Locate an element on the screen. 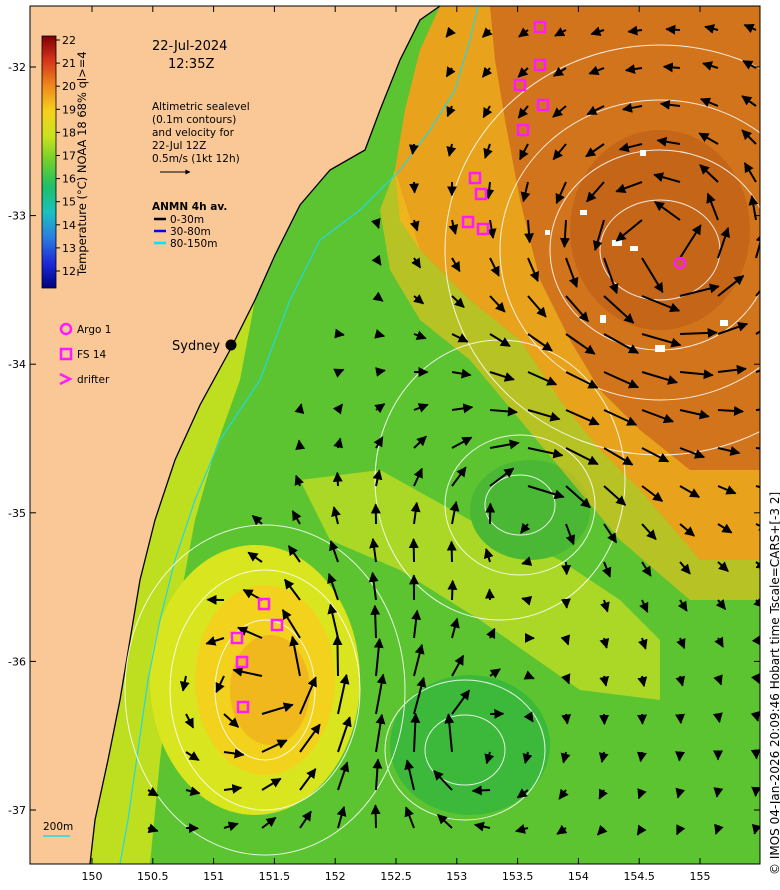  legend-fs14: FS 14 is located at coordinates (92, 355).